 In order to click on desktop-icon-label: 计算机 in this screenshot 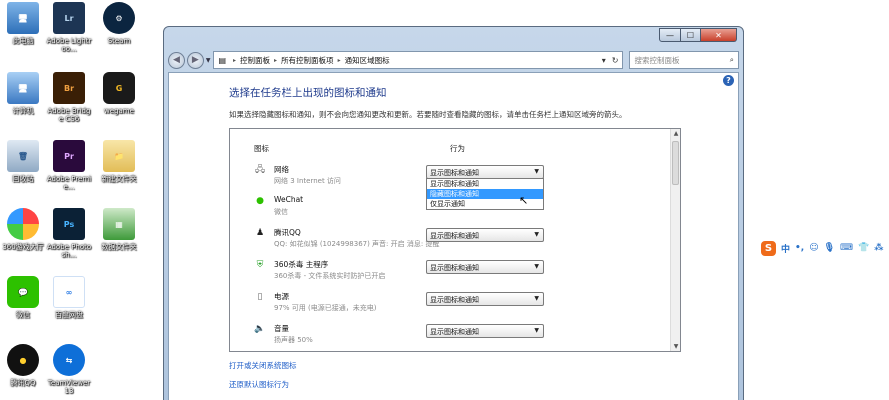, I will do `click(23, 111)`.